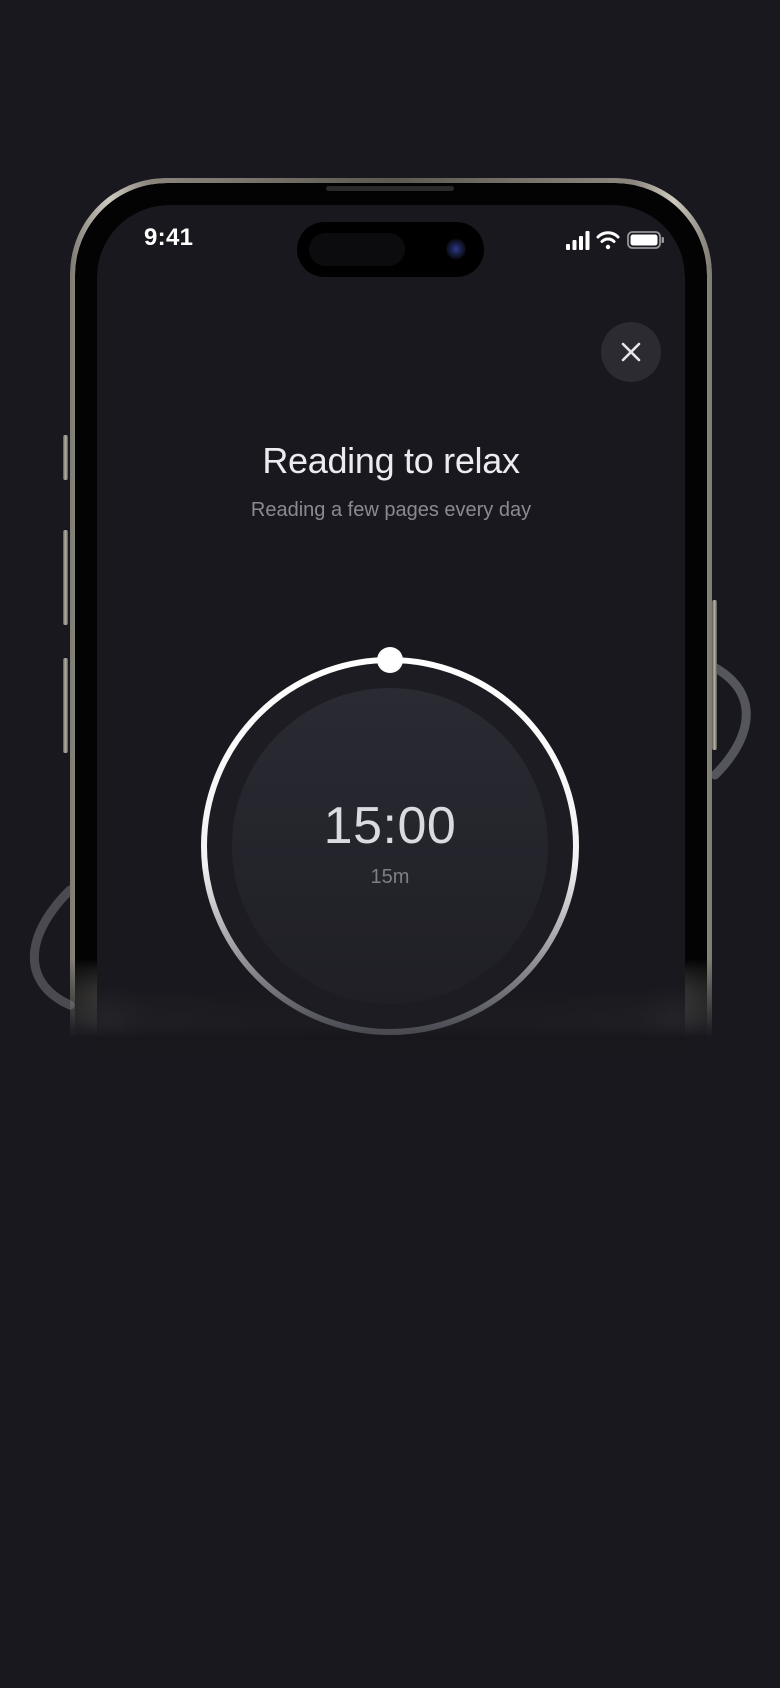 The width and height of the screenshot is (780, 1688). What do you see at coordinates (357, 249) in the screenshot?
I see `island-sensor` at bounding box center [357, 249].